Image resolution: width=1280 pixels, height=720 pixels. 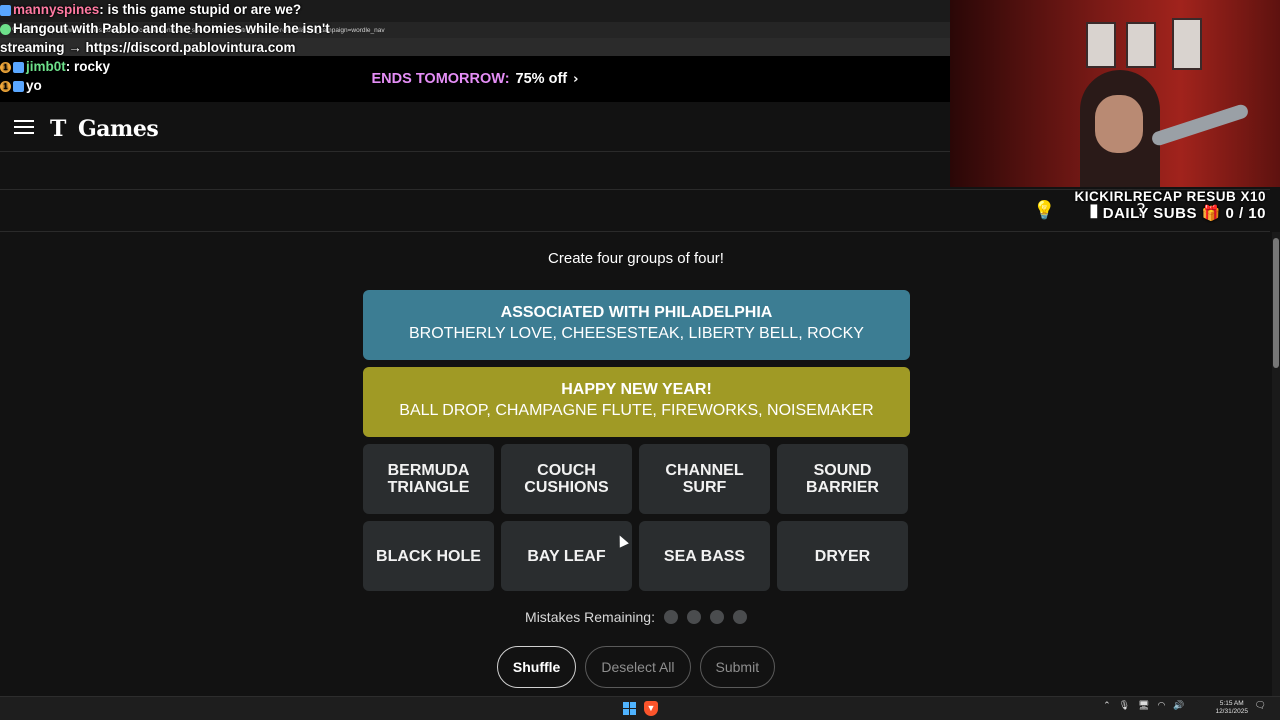 I want to click on clock-date: 12/31/2025, so click(x=1231, y=711).